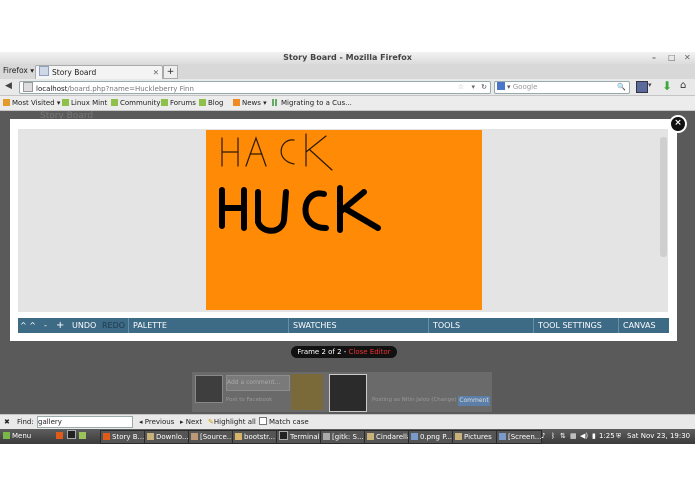 This screenshot has height=494, width=695. Describe the element at coordinates (475, 437) in the screenshot. I see `taskbar-item-pictures: Pictures` at that location.